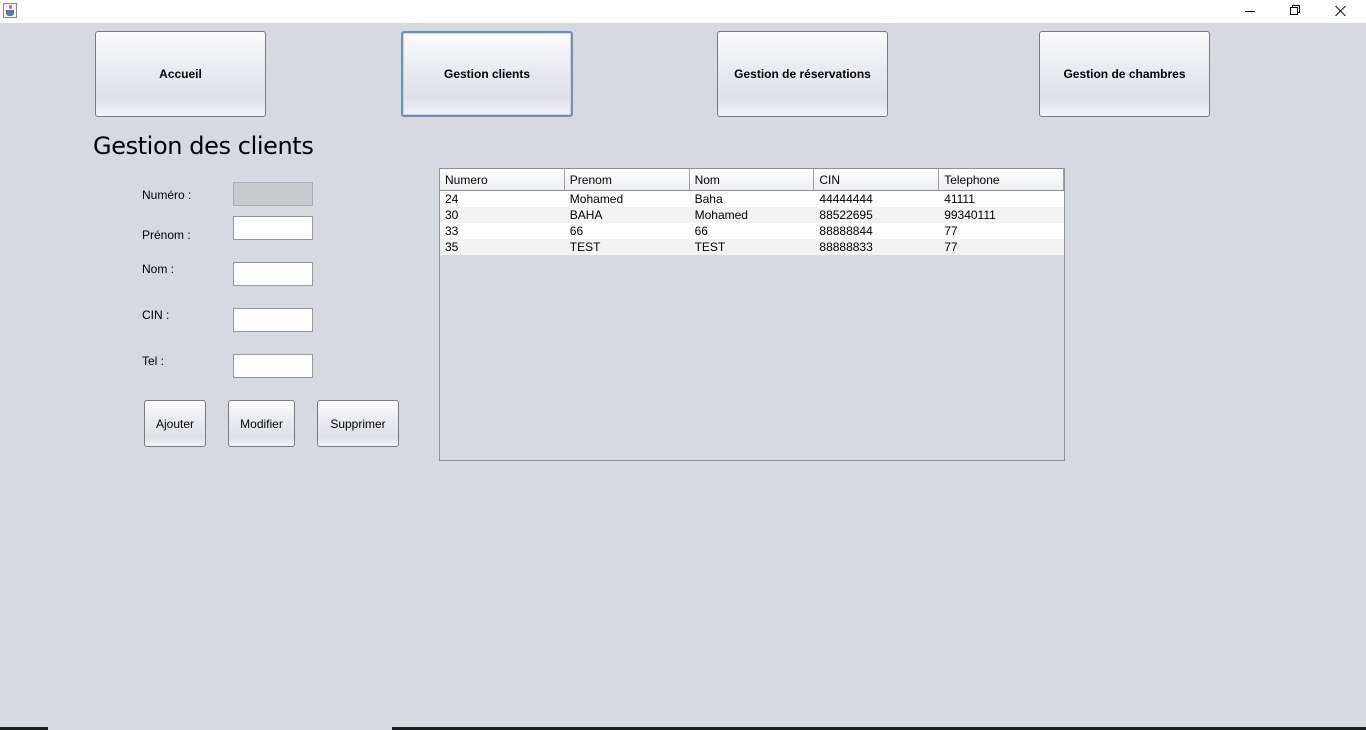 This screenshot has width=1366, height=730. What do you see at coordinates (452, 231) in the screenshot?
I see `table-cell: 33` at bounding box center [452, 231].